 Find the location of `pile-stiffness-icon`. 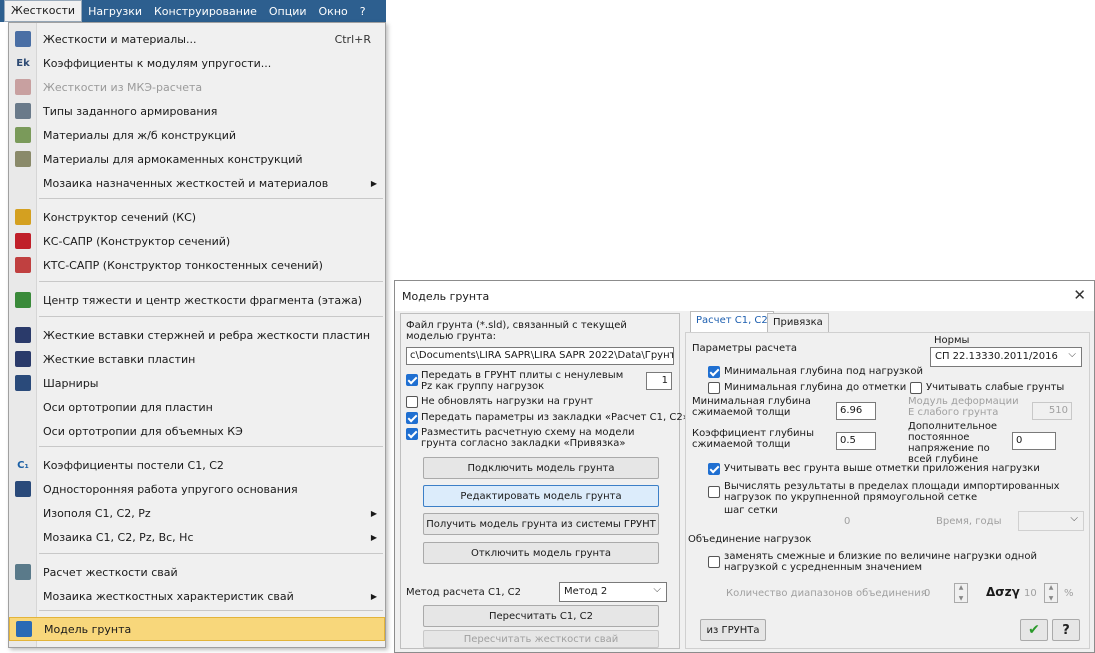

pile-stiffness-icon is located at coordinates (23, 572).